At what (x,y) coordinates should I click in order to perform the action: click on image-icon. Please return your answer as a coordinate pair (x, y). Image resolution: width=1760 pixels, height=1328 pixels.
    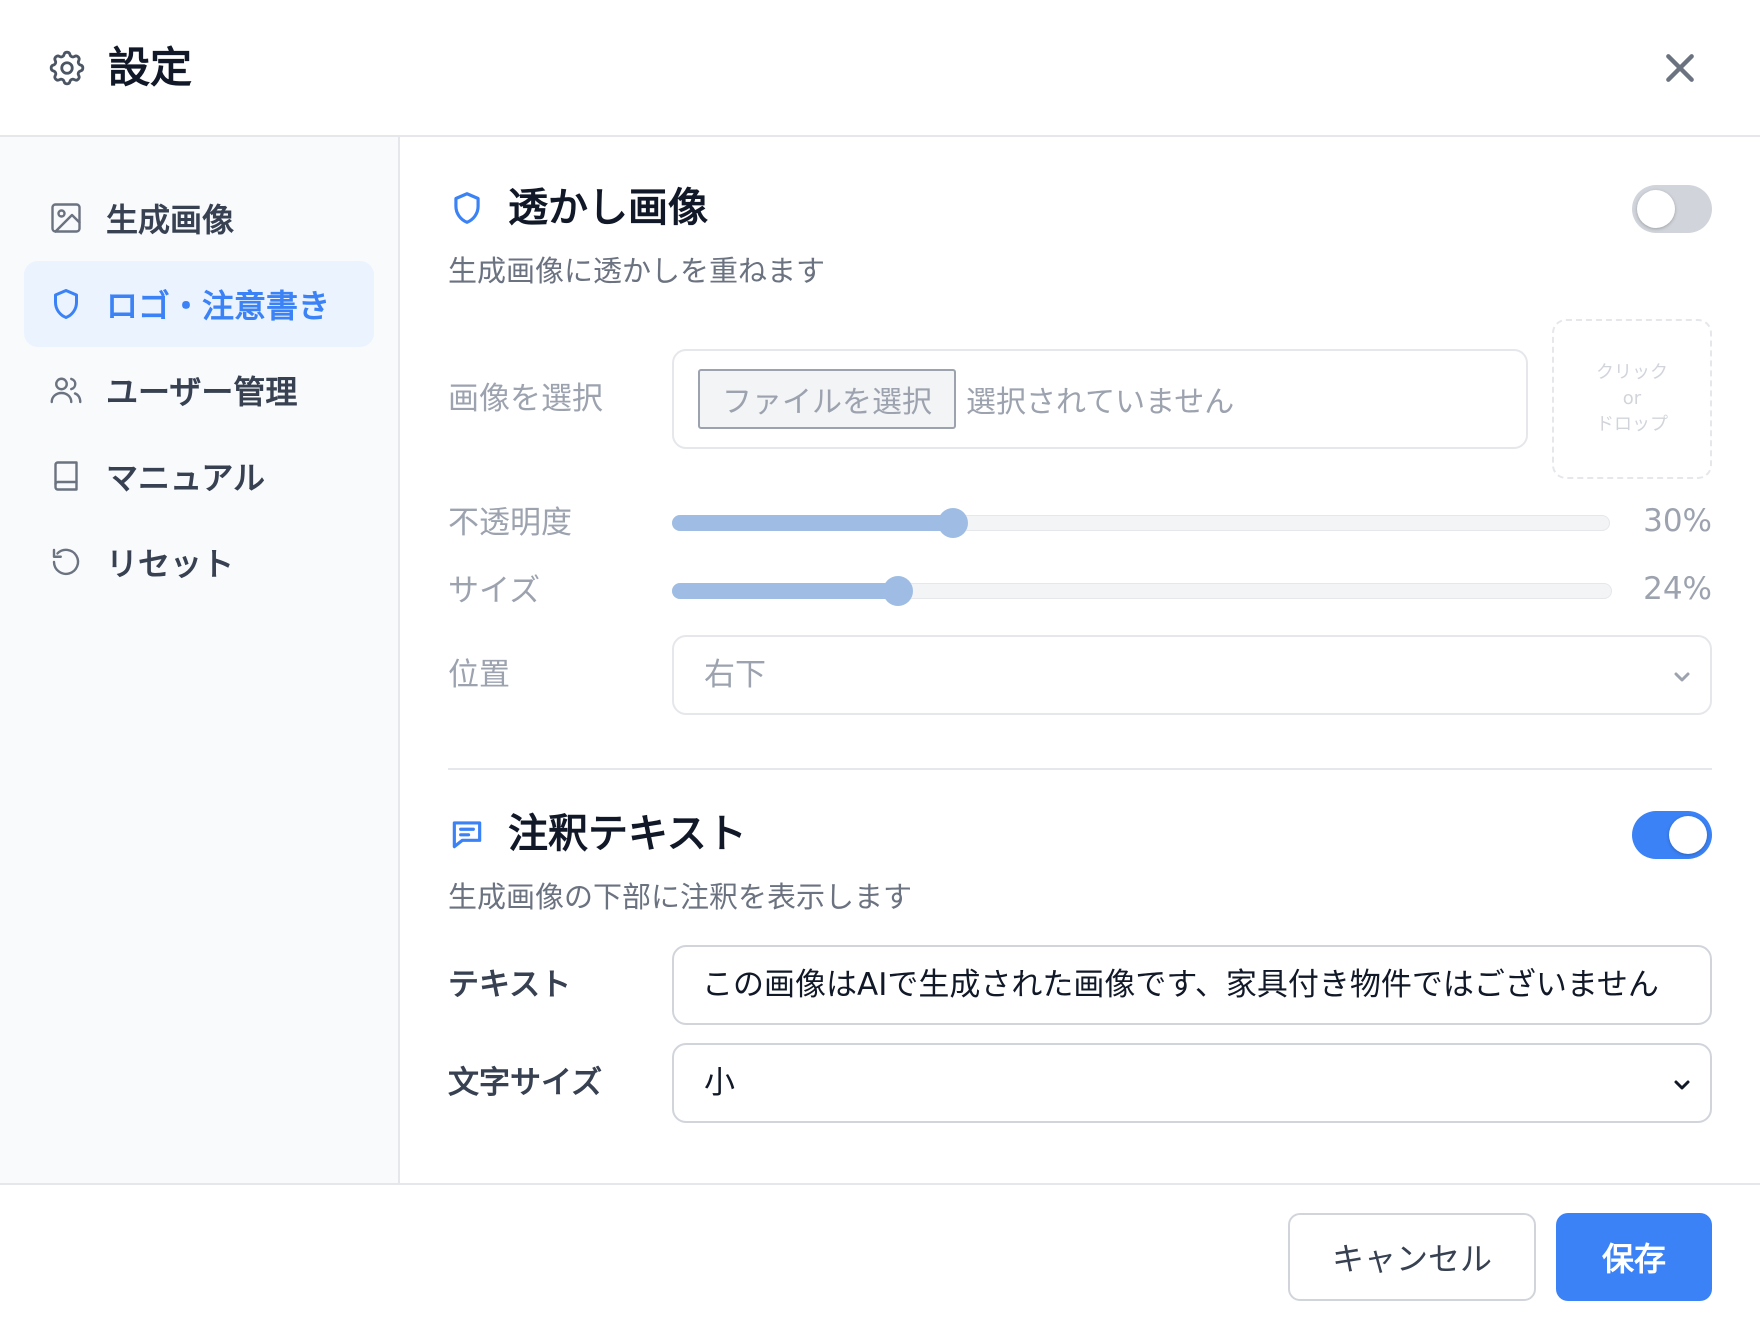
    Looking at the image, I should click on (66, 218).